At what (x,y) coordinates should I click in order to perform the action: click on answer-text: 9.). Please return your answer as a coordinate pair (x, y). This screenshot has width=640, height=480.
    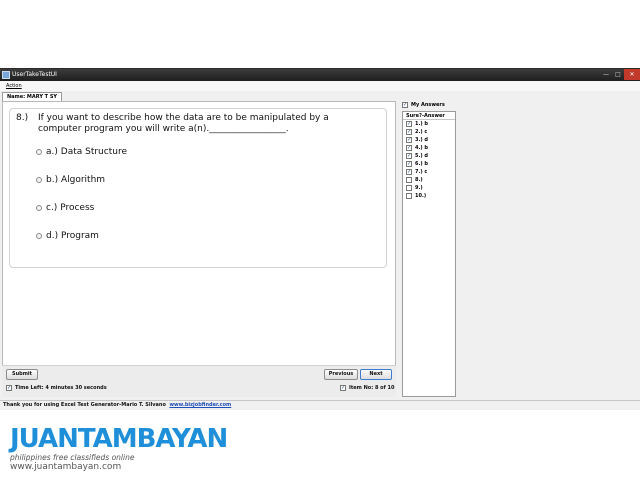
    Looking at the image, I should click on (419, 188).